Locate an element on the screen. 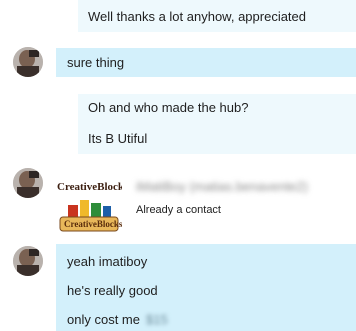 The image size is (356, 331). message-bubble-sent: Well thanks a lot anyhow, appreciated is located at coordinates (217, 16).